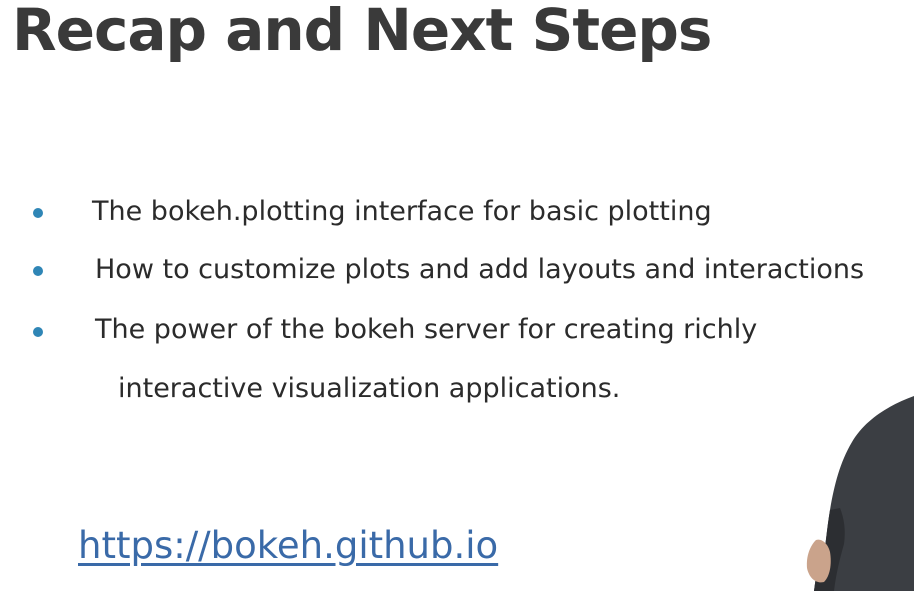 Image resolution: width=914 pixels, height=591 pixels. Describe the element at coordinates (362, 32) in the screenshot. I see `slide-title: Recap and Next Steps` at that location.